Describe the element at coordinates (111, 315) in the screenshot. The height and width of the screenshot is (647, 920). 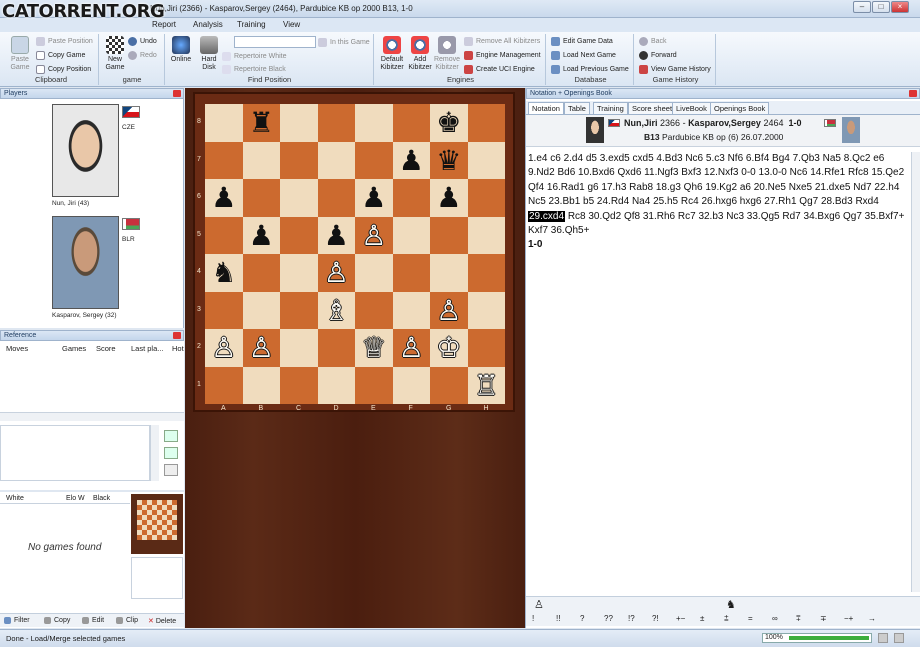
I see `black-player-games: (32)` at that location.